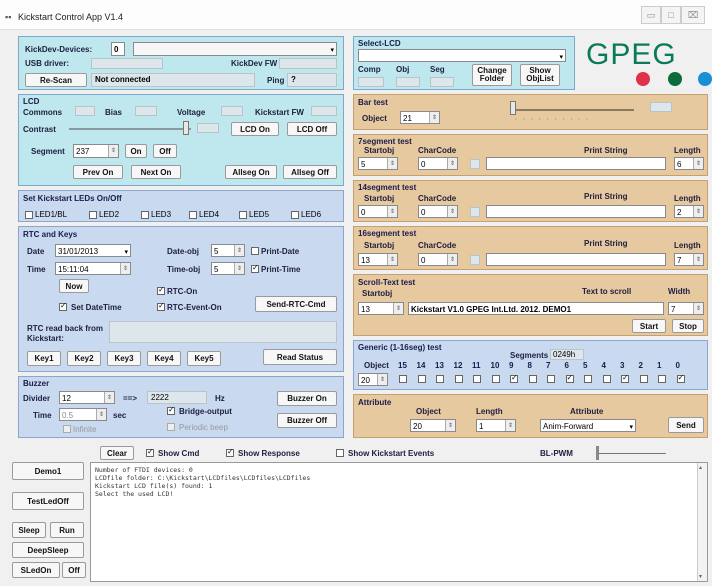 Image resolution: width=712 pixels, height=586 pixels. I want to click on bridge-output-checkbox, so click(171, 410).